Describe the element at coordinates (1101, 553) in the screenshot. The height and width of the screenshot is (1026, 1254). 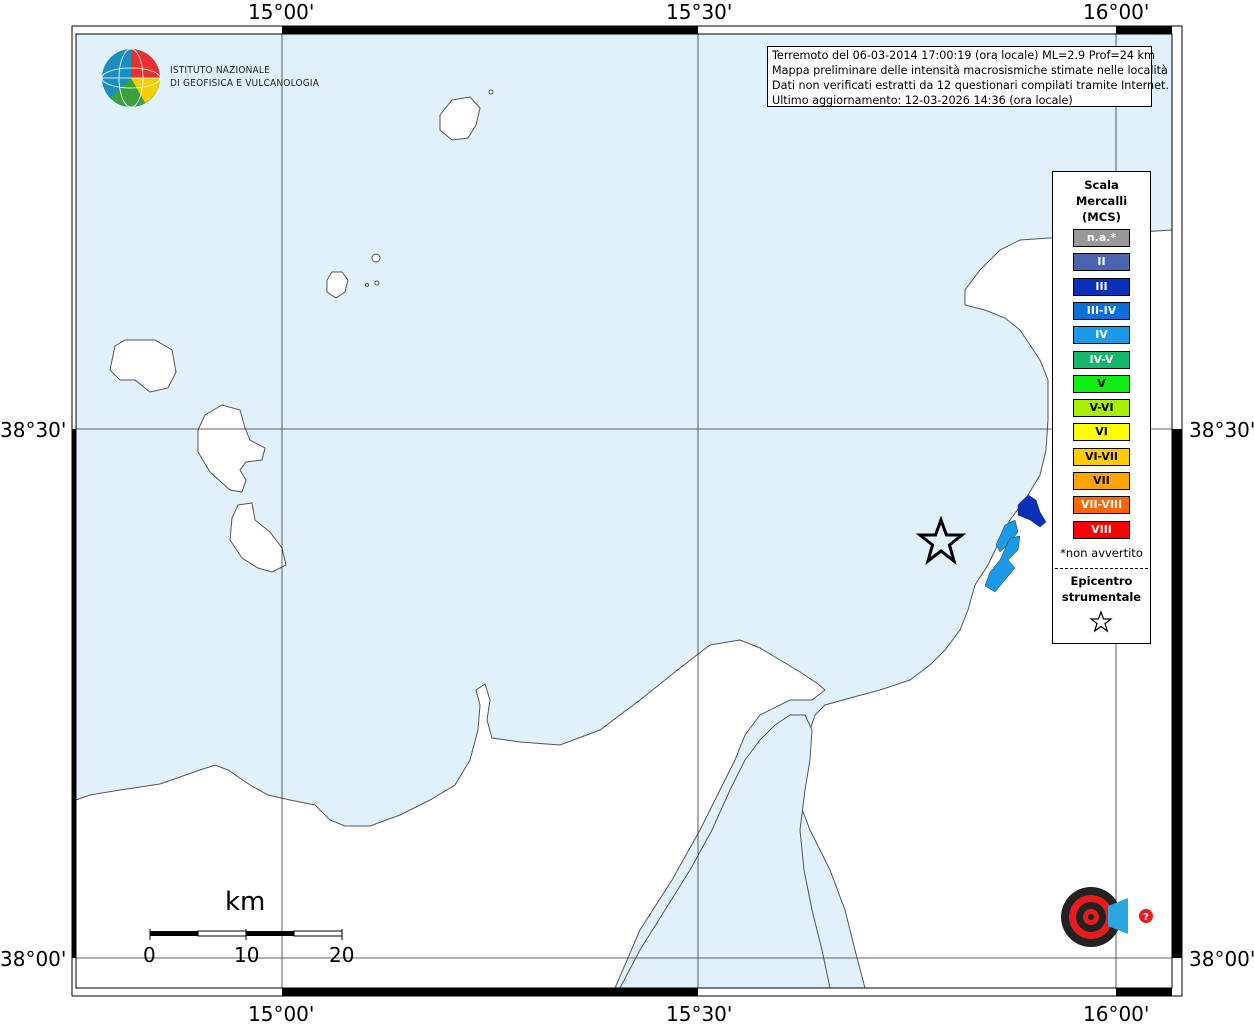
I see `legend-note: *non avvertito` at that location.